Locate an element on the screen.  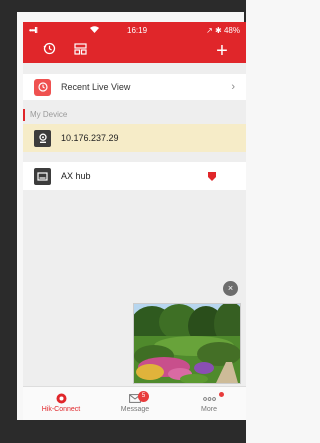
layout-button is located at coordinates (80, 51).